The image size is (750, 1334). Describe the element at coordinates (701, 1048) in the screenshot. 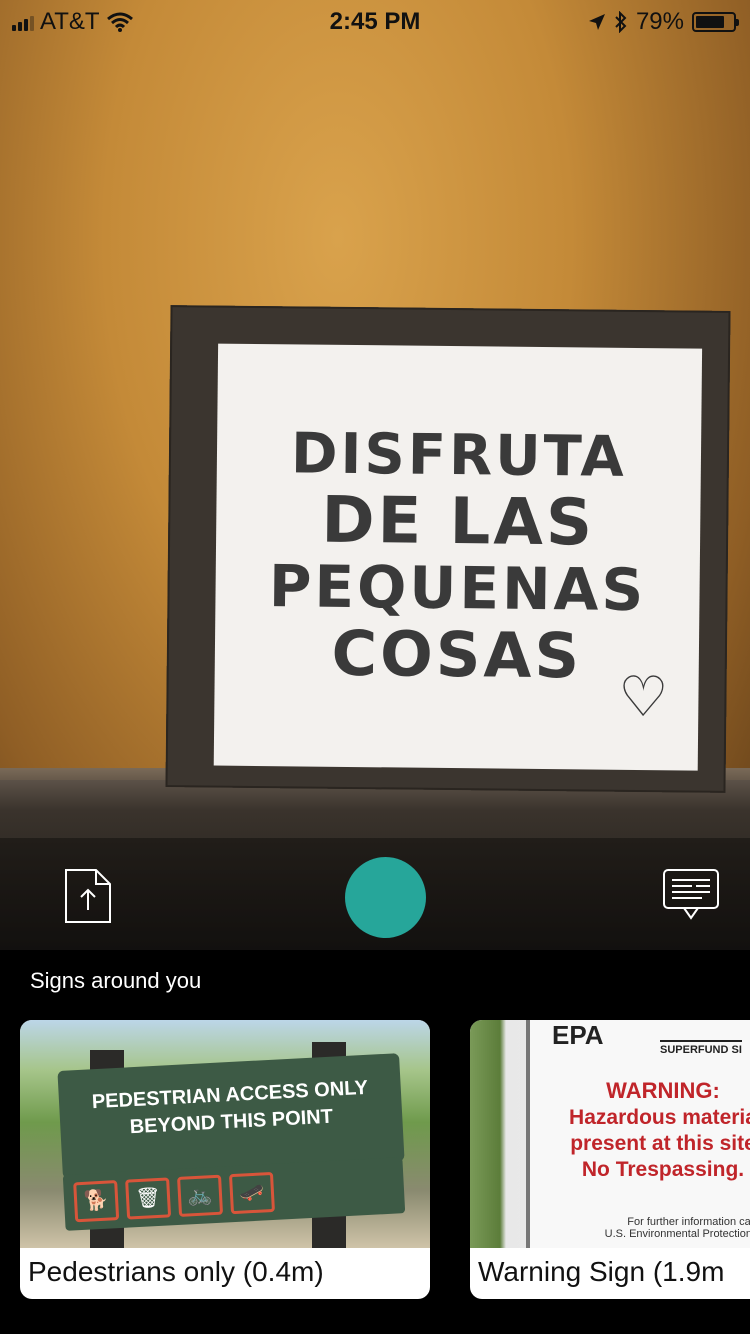

I see `epa-banner: SUPERFUND SI` at that location.